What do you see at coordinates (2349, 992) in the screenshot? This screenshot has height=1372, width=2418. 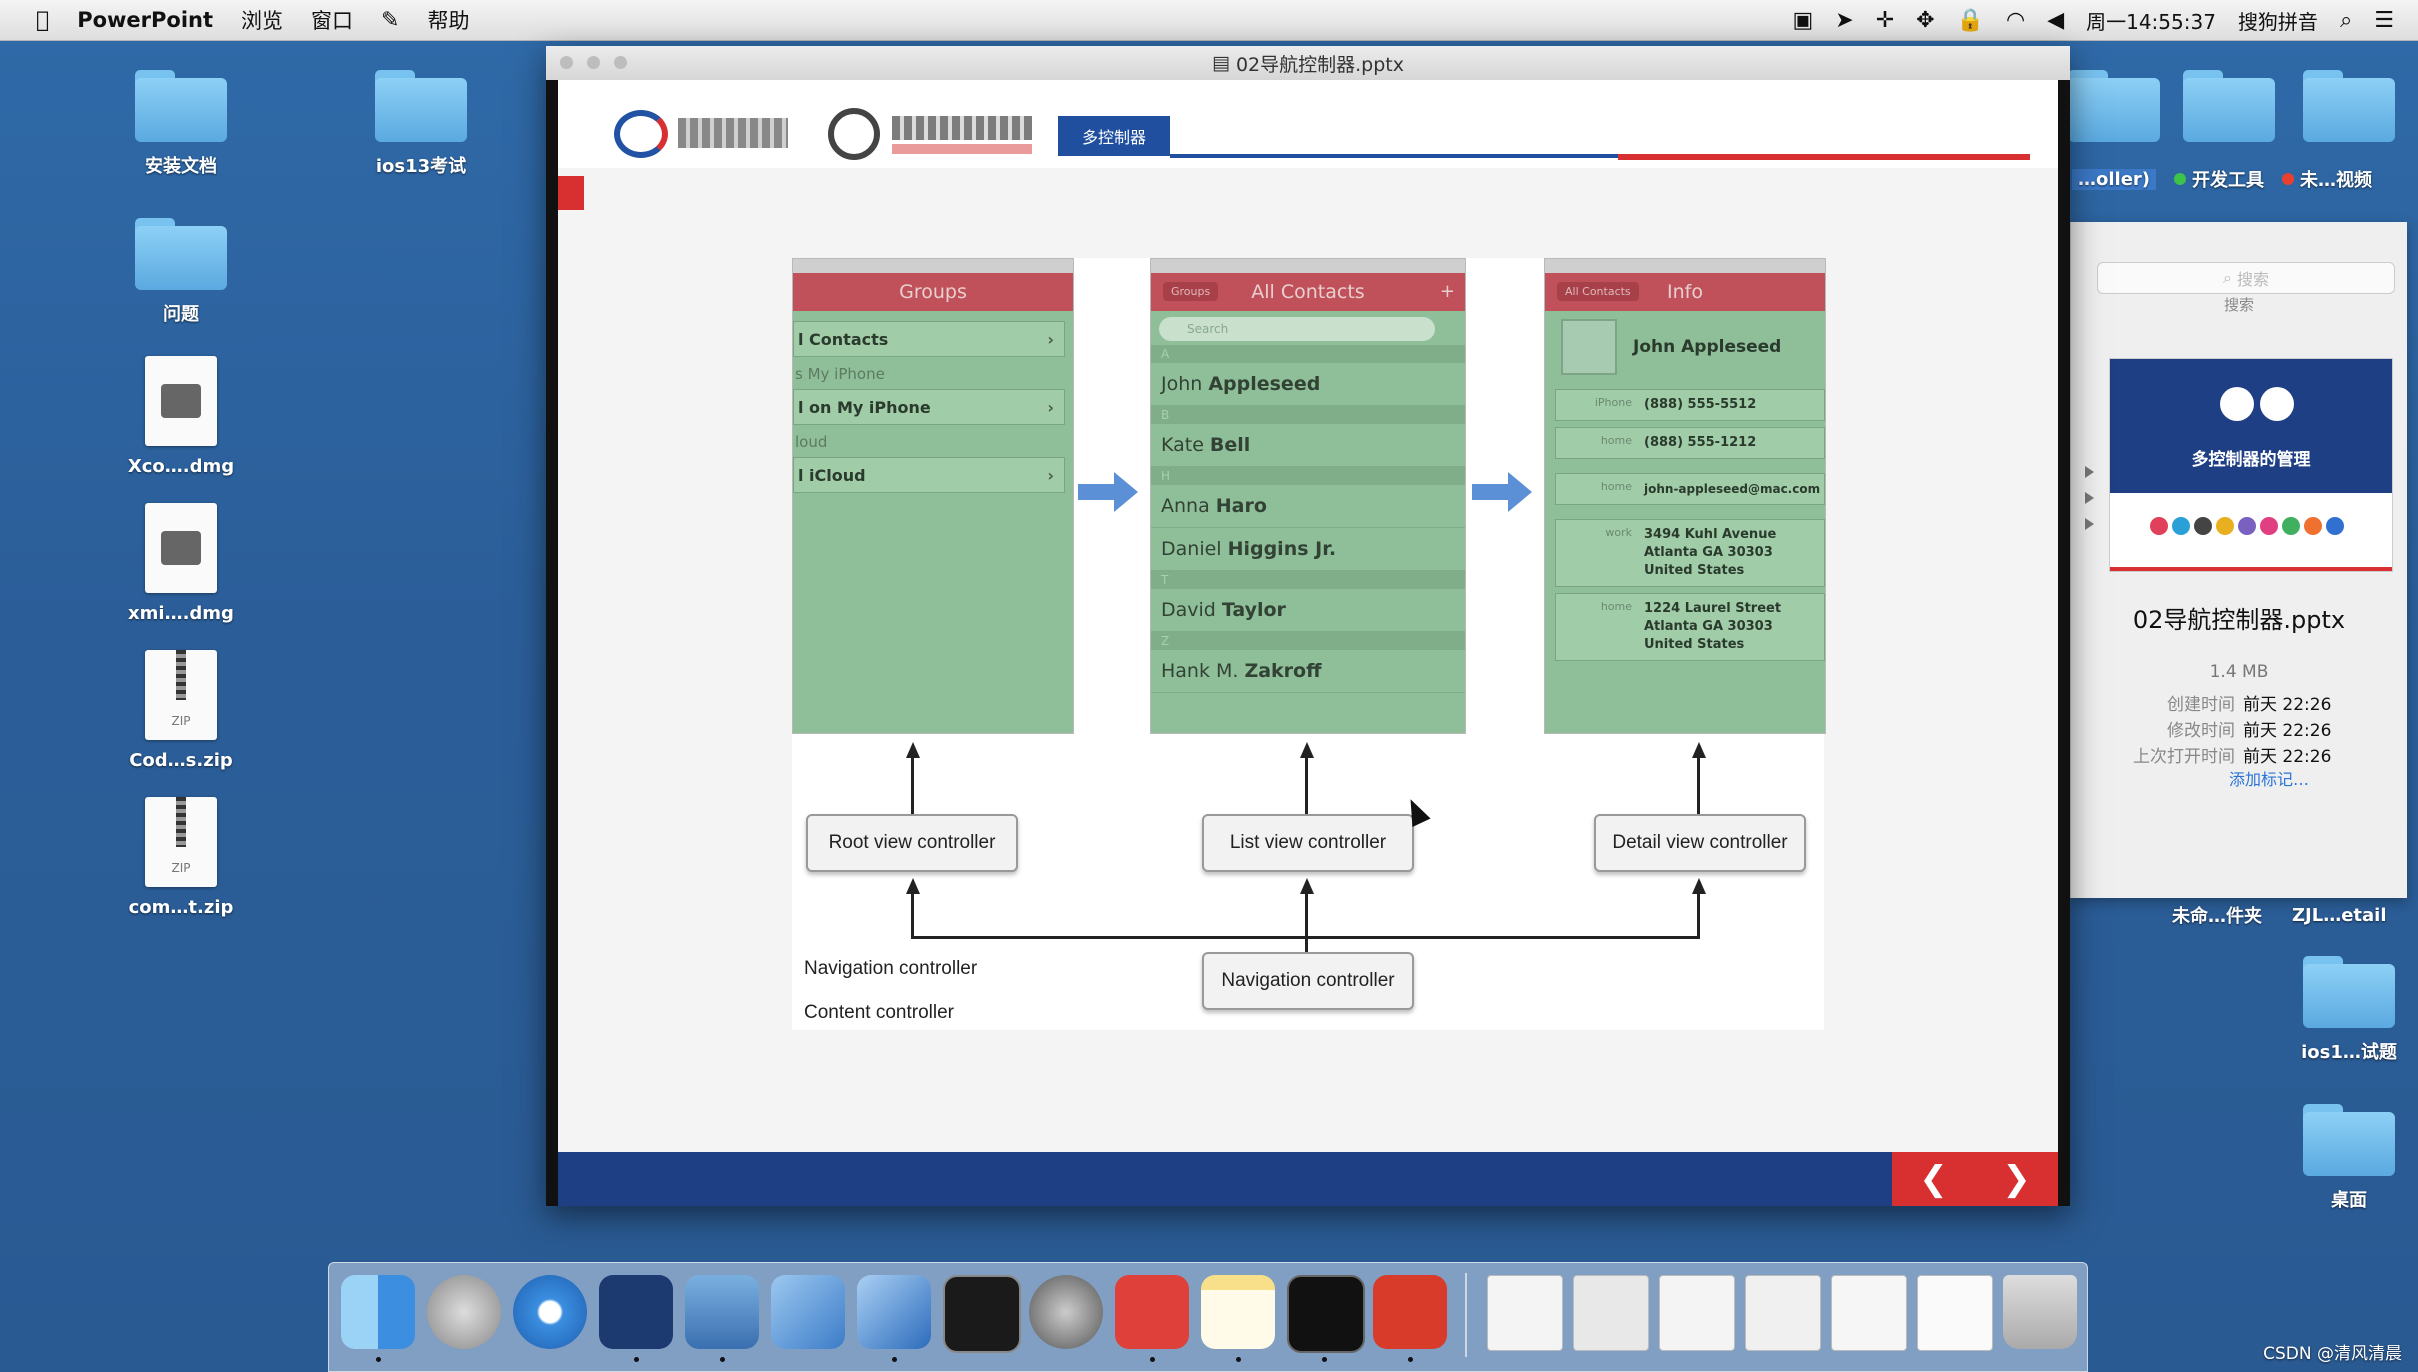 I see `folder-icon` at bounding box center [2349, 992].